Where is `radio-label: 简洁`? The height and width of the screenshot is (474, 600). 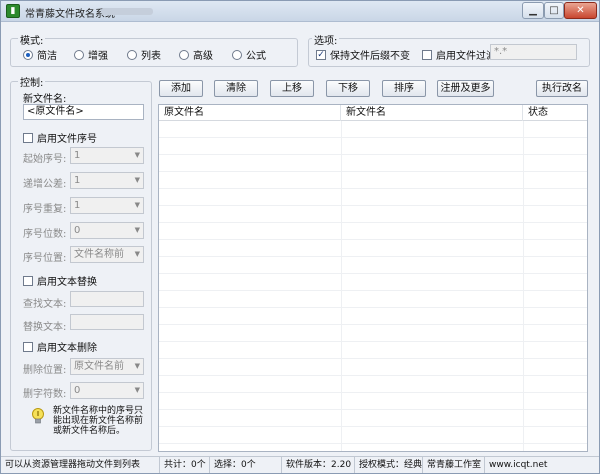
radio-label: 简洁 is located at coordinates (47, 56).